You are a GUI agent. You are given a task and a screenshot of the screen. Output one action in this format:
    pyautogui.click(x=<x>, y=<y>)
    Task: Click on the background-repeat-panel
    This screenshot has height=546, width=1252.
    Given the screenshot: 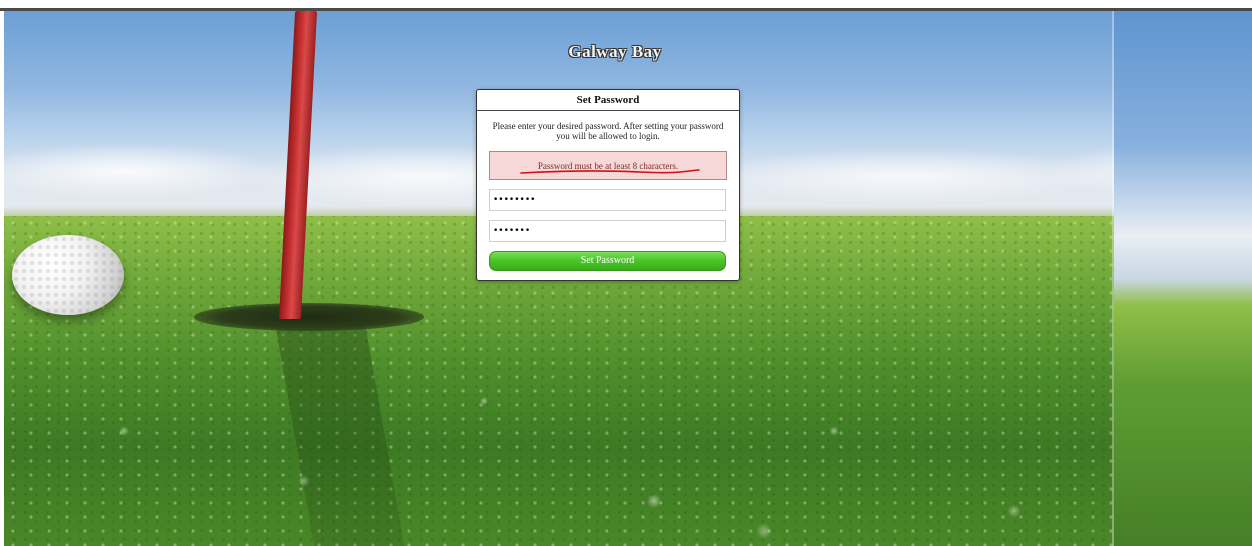 What is the action you would take?
    pyautogui.click(x=1183, y=278)
    